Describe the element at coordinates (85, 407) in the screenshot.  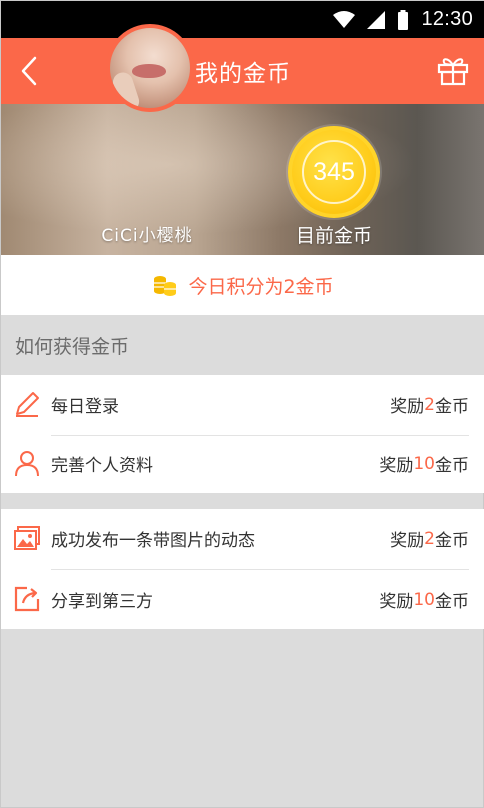
I see `task-label: 每日登录` at that location.